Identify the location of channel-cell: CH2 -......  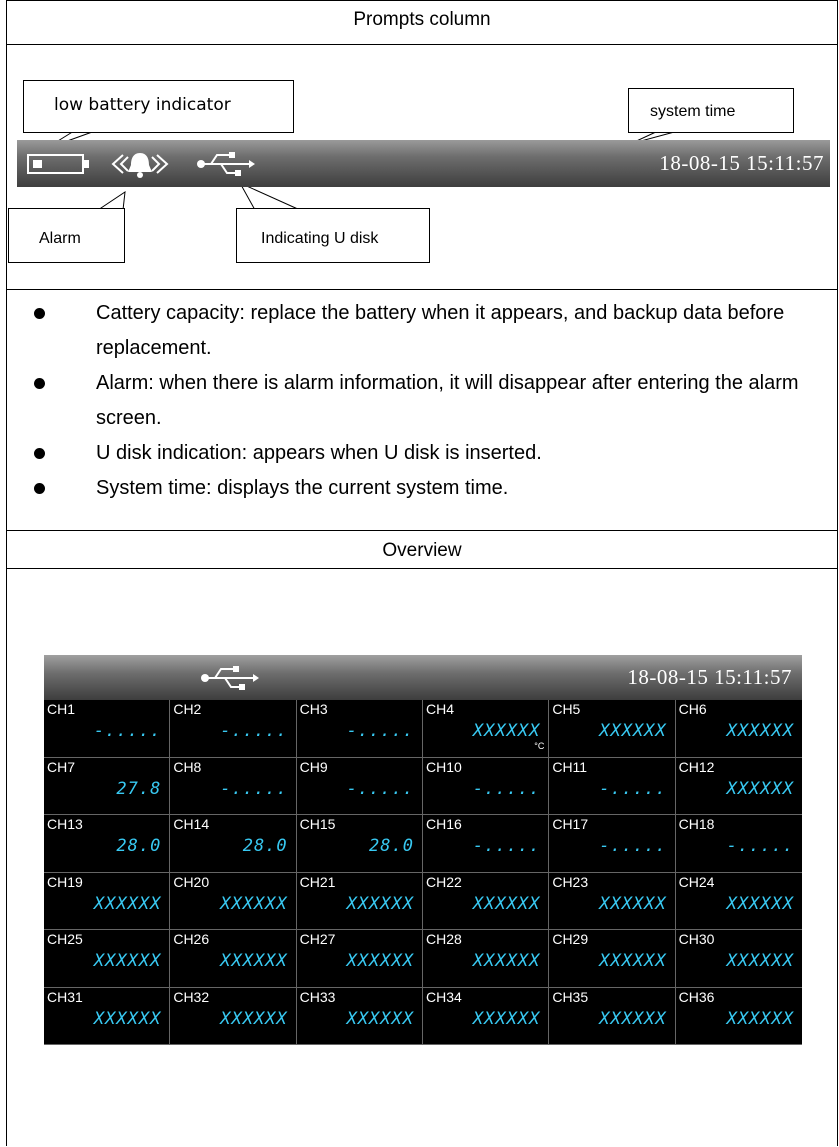
(233, 729).